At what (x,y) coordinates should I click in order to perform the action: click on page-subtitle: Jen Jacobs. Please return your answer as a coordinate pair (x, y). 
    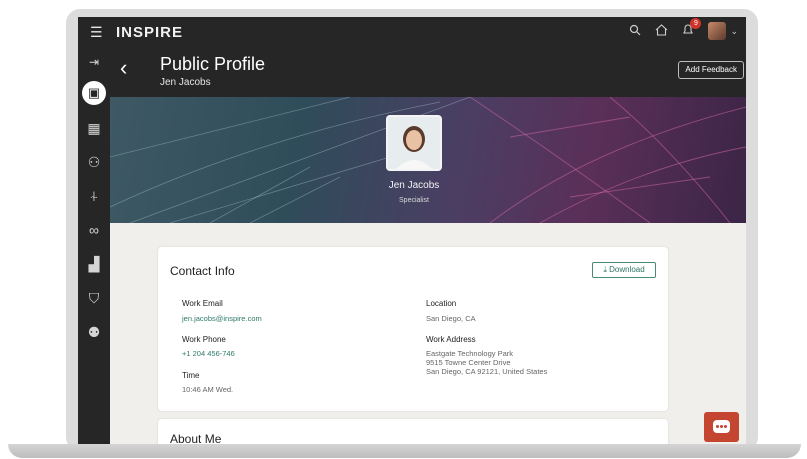
    Looking at the image, I should click on (185, 82).